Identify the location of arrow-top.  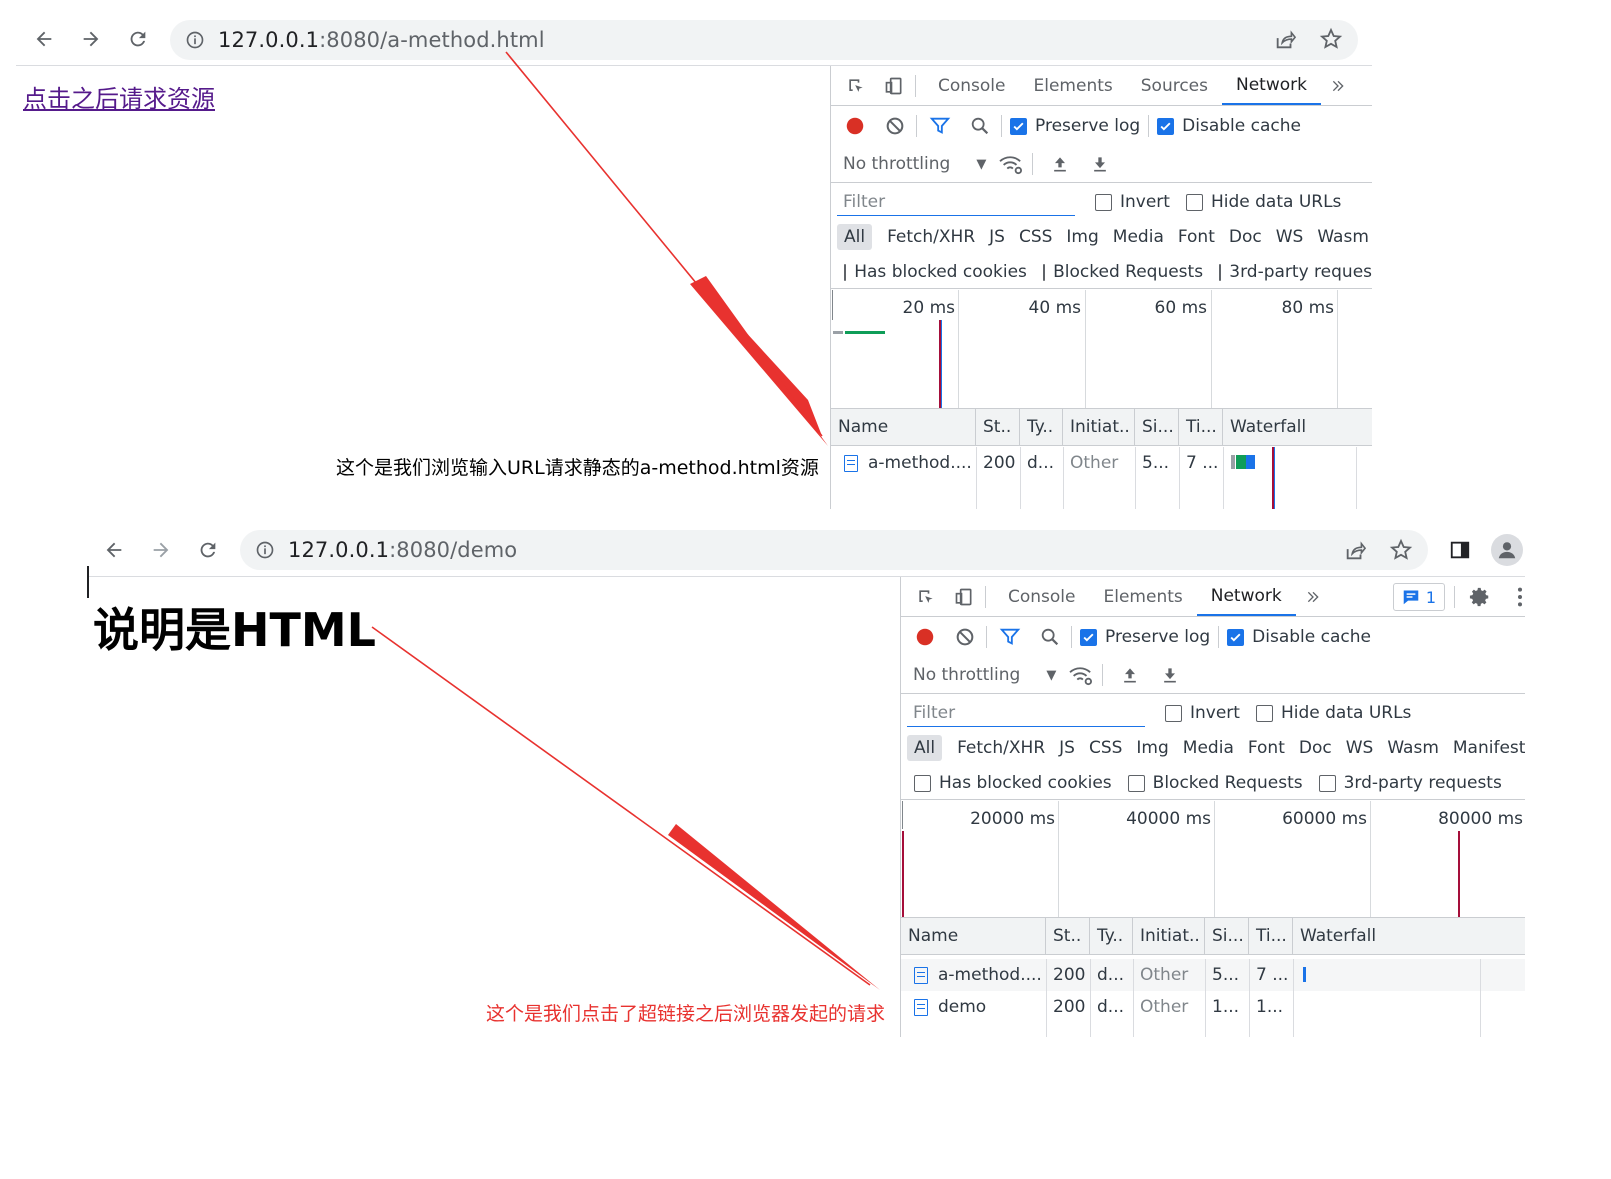
(666, 248).